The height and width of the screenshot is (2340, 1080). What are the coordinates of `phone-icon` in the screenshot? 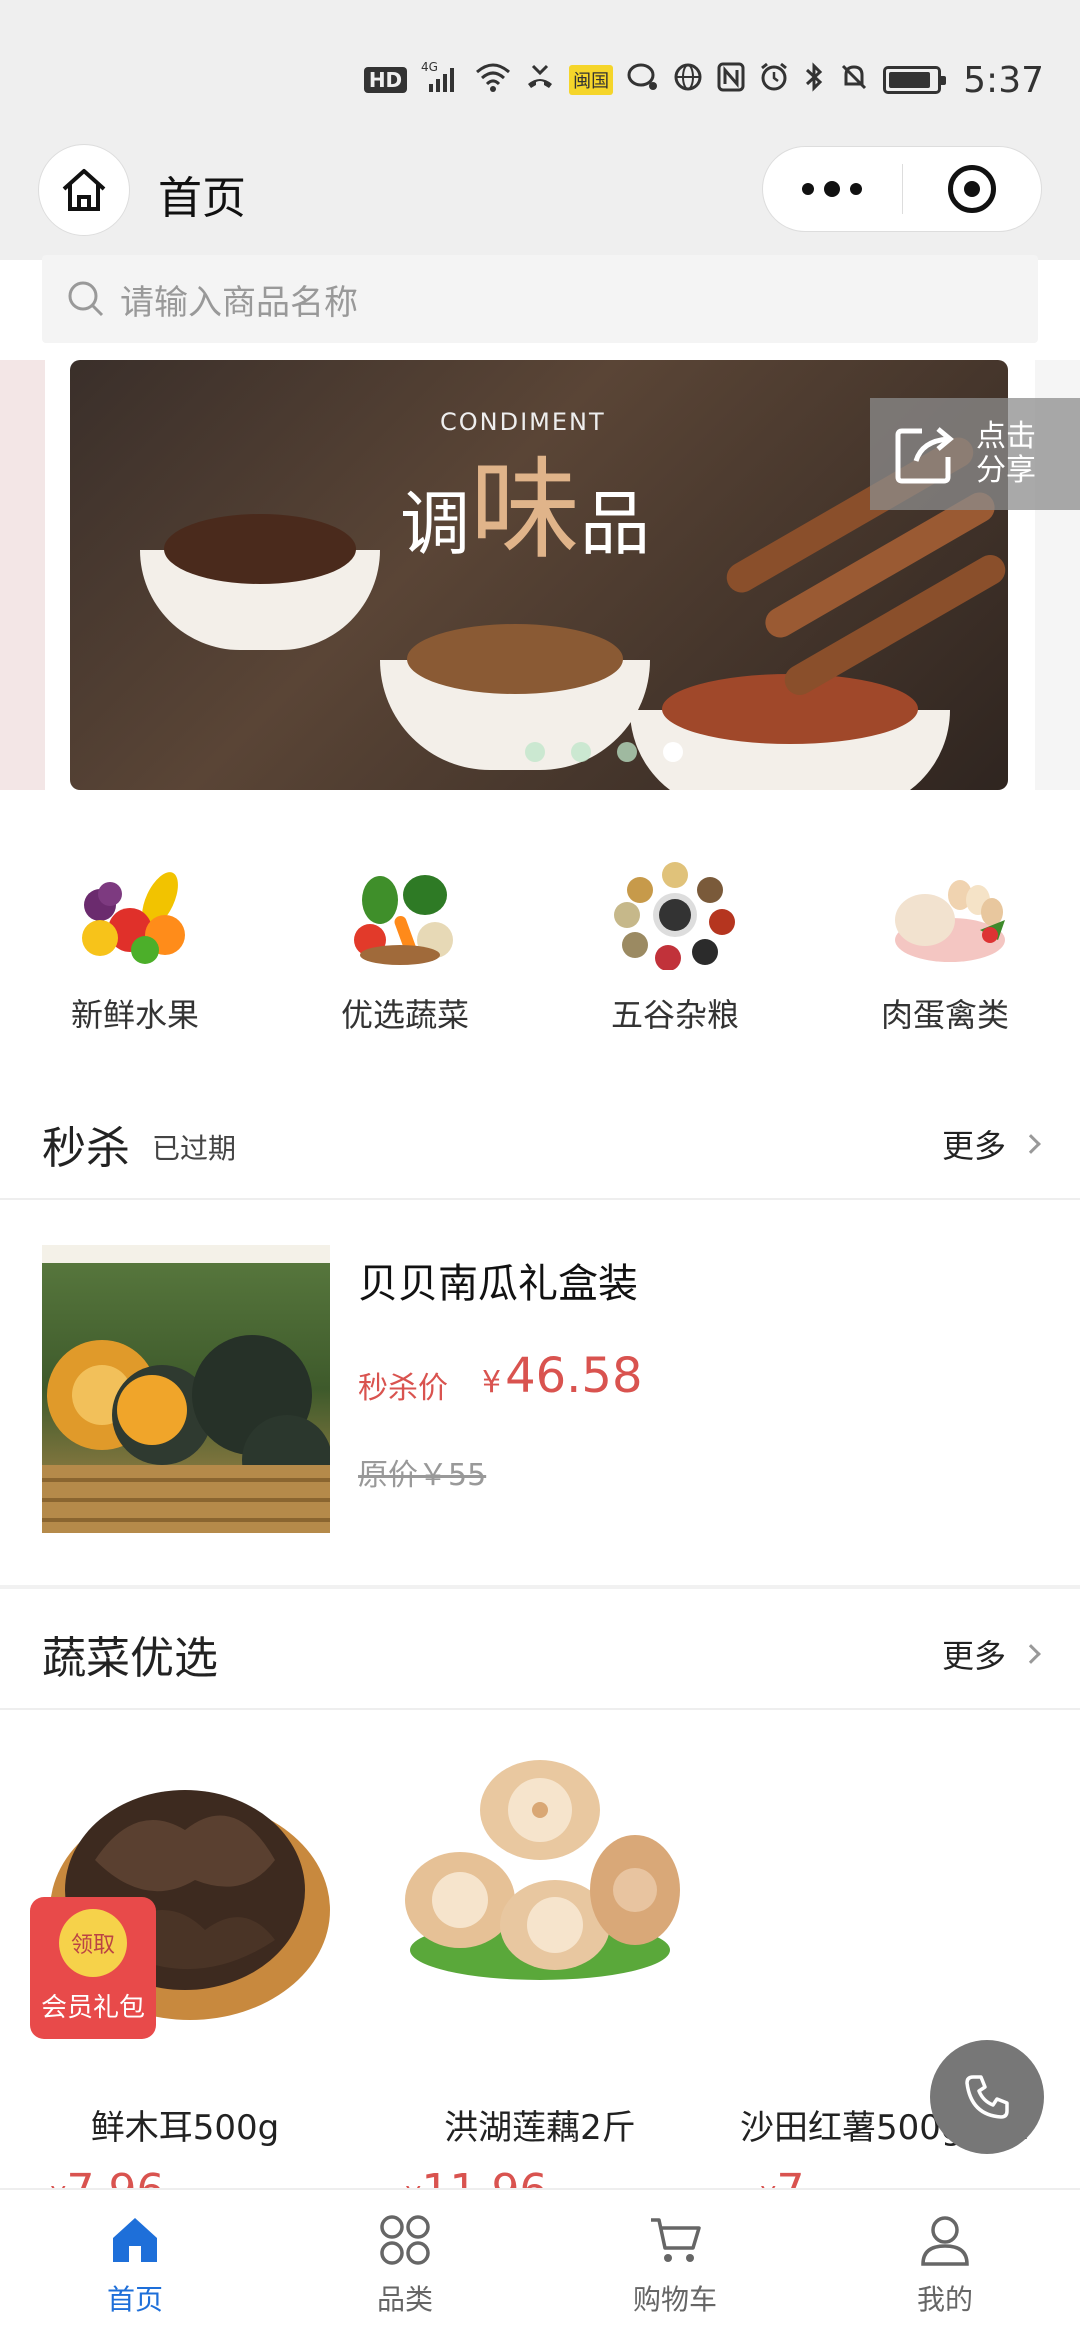 It's located at (987, 2097).